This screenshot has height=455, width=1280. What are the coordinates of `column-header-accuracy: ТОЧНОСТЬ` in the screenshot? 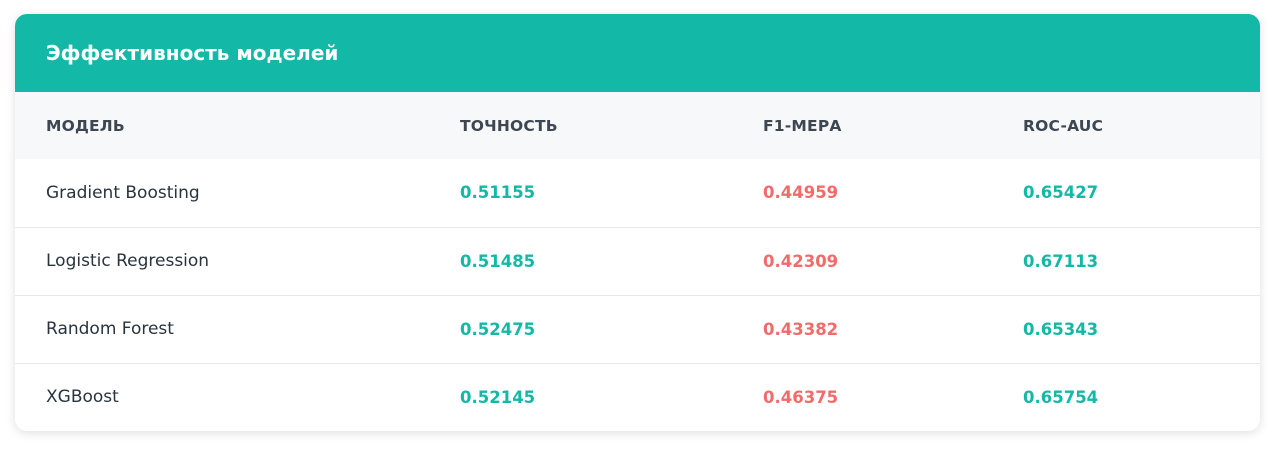 It's located at (509, 125).